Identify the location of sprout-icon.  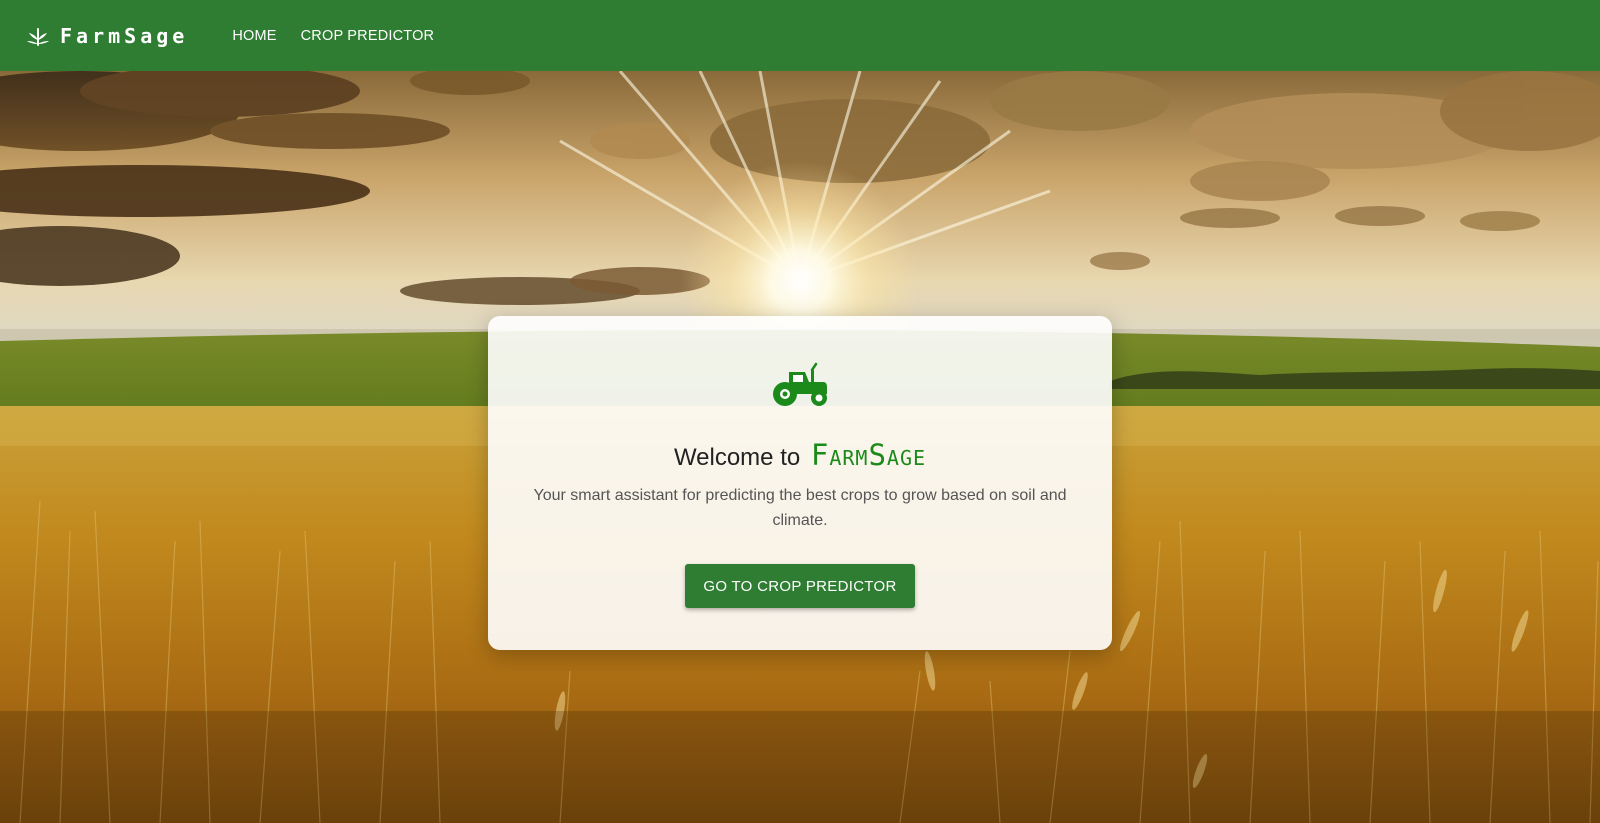
(38, 36).